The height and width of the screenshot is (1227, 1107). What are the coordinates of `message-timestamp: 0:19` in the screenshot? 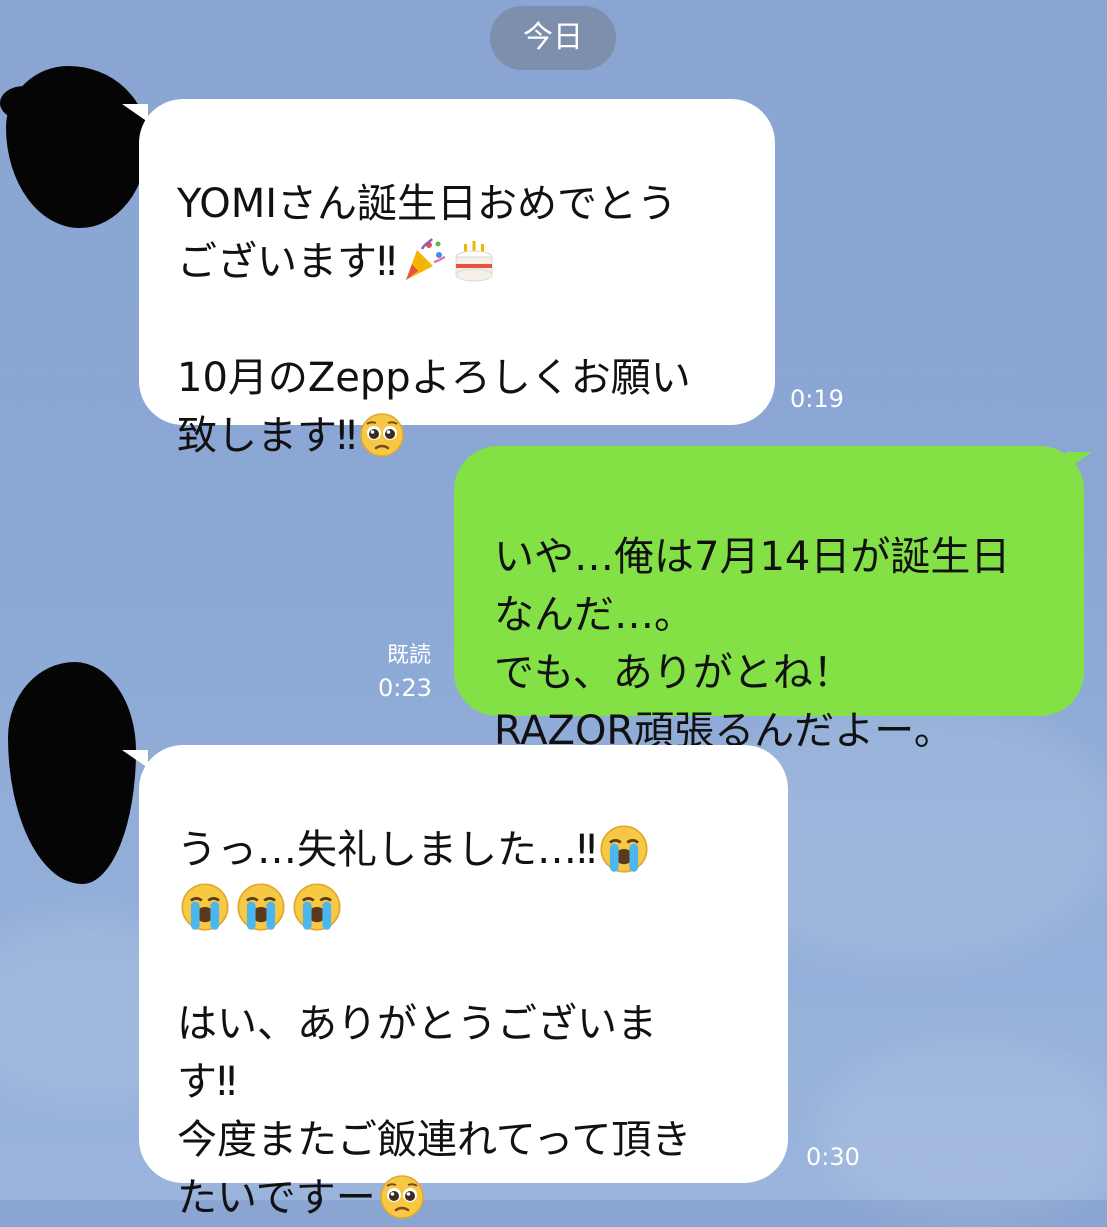 It's located at (817, 399).